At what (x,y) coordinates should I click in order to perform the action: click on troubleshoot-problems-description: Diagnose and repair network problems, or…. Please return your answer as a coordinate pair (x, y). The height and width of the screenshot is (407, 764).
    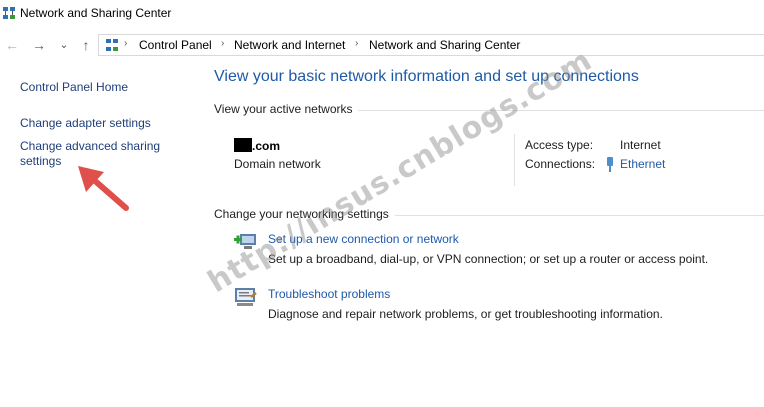
    Looking at the image, I should click on (465, 314).